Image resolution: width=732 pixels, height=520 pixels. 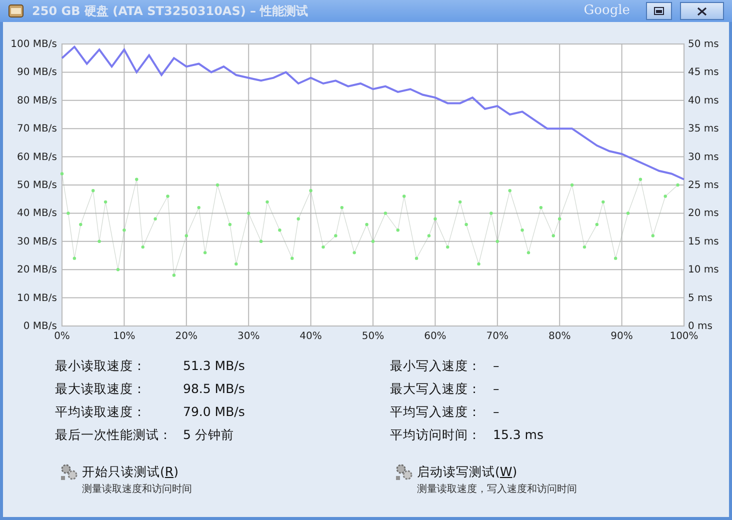 I want to click on axis-label: 45 ms, so click(x=703, y=72).